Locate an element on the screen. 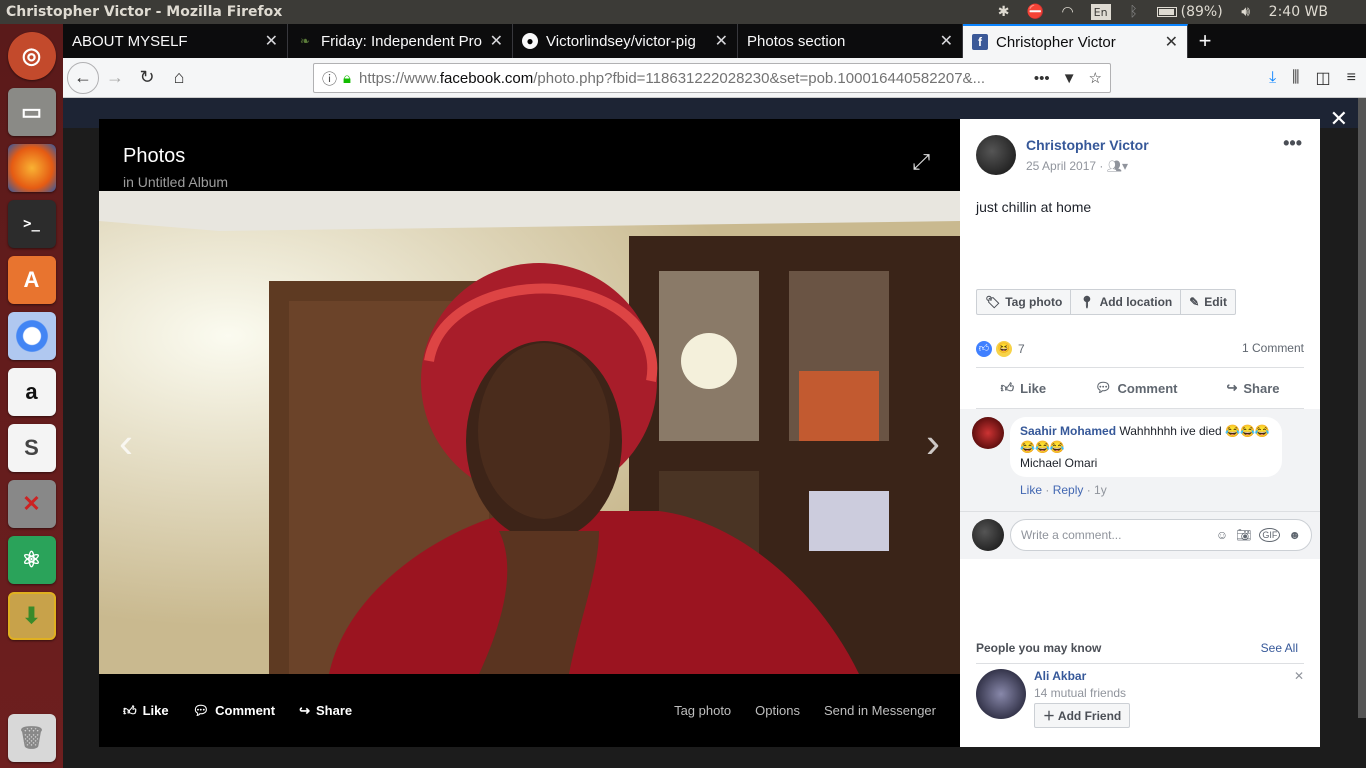  keyboard-layout-indicator: En is located at coordinates (1100, 12).